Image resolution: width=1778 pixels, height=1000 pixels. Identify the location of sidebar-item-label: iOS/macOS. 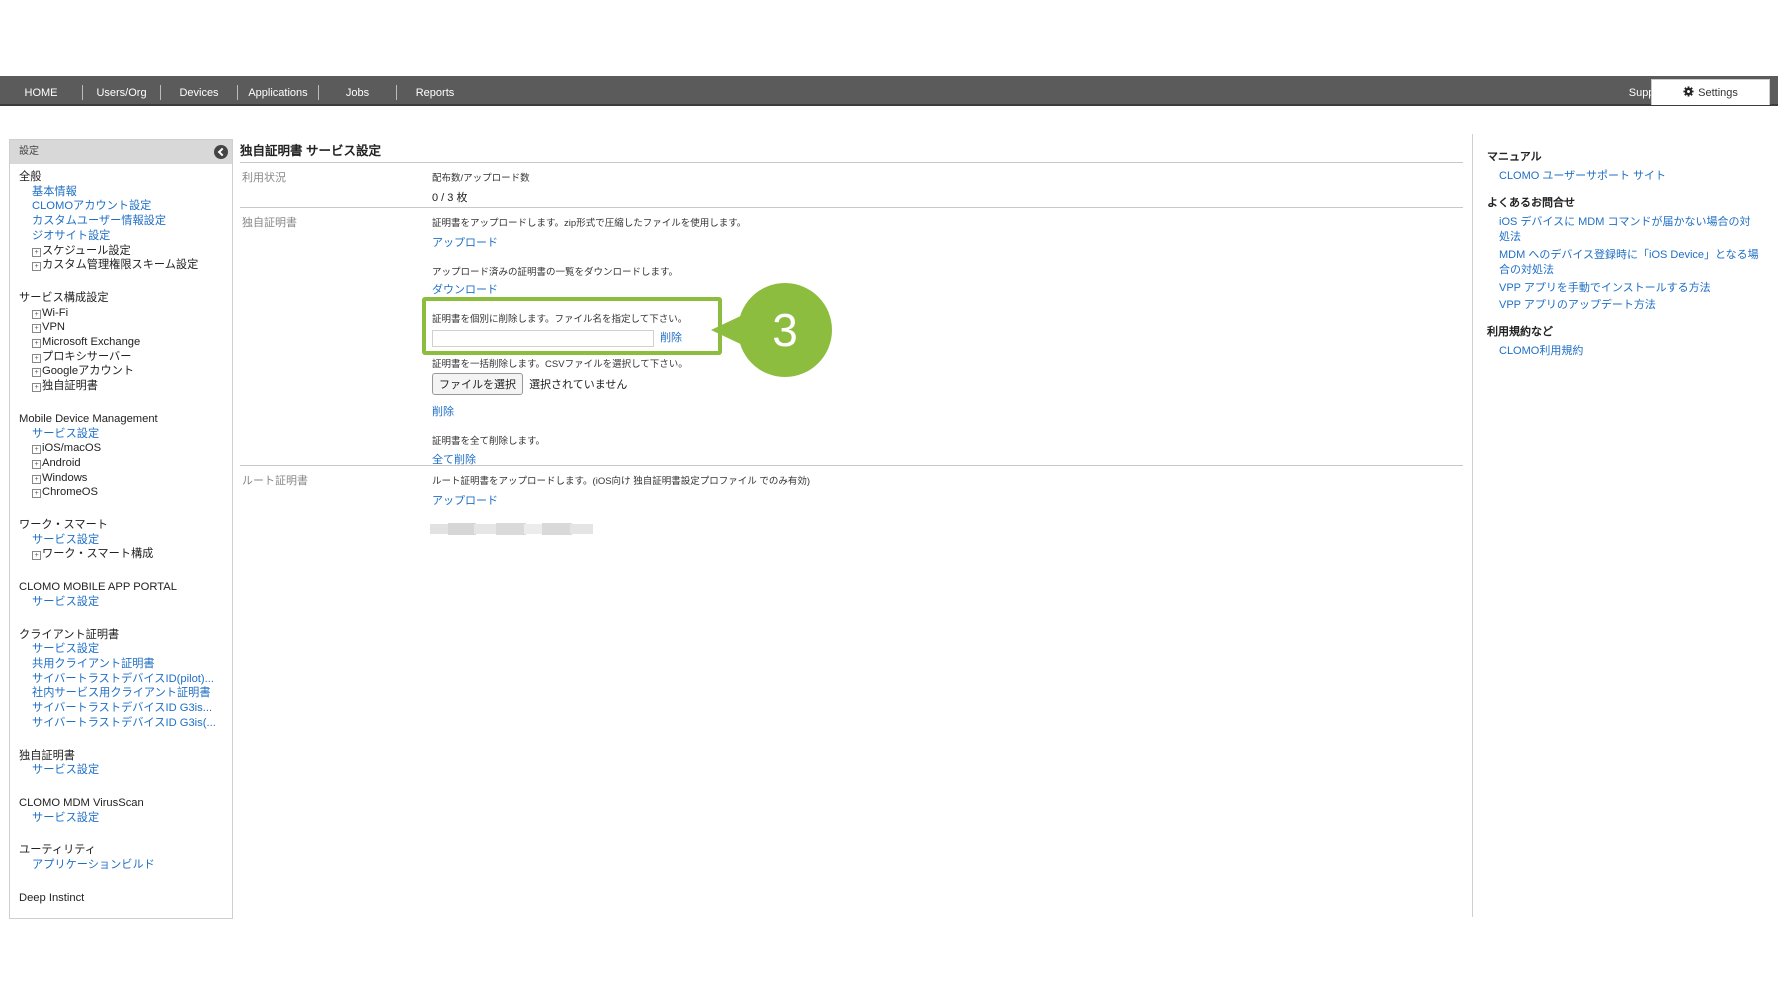
(72, 448).